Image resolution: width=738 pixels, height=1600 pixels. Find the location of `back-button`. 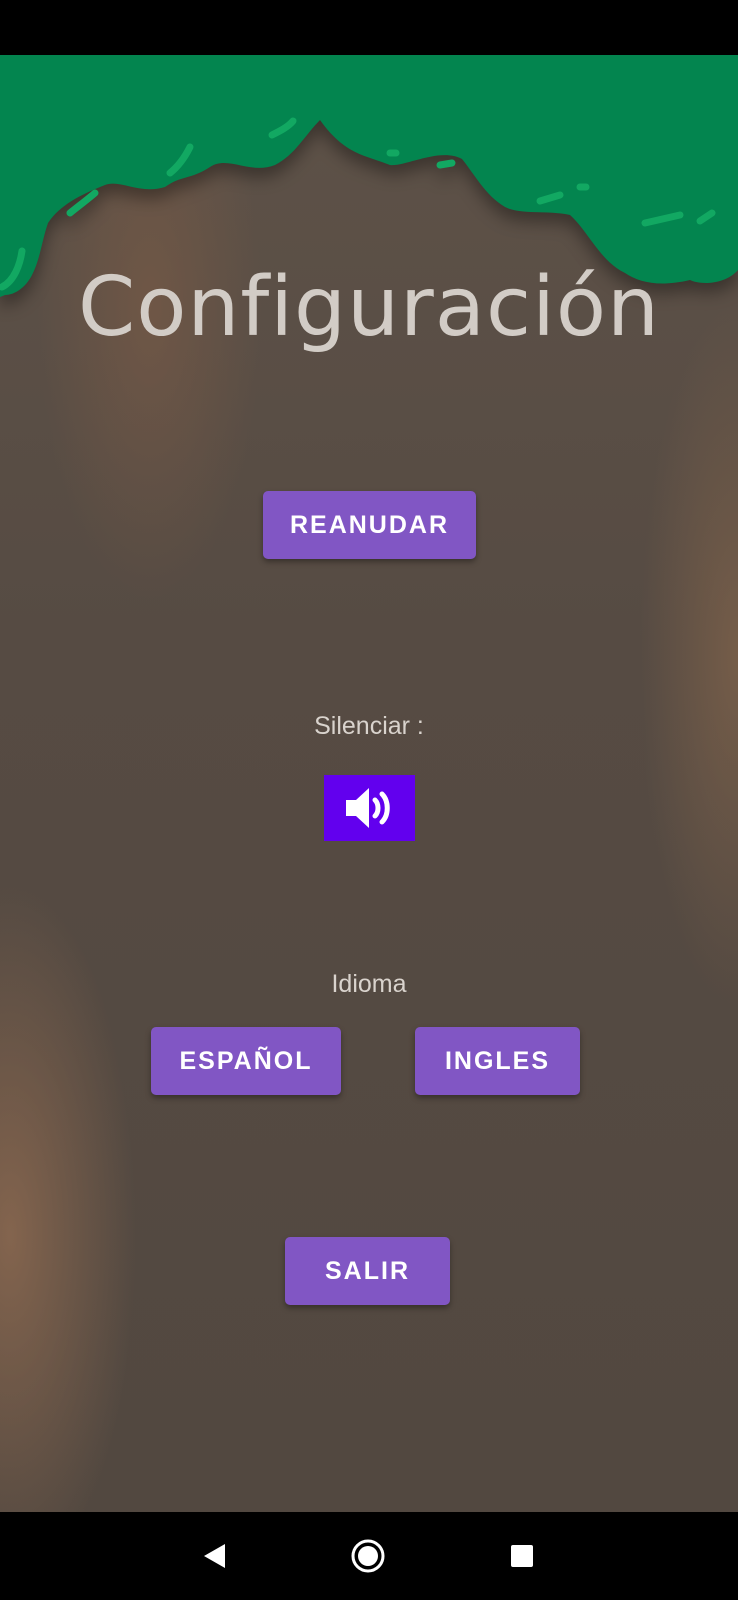

back-button is located at coordinates (214, 1556).